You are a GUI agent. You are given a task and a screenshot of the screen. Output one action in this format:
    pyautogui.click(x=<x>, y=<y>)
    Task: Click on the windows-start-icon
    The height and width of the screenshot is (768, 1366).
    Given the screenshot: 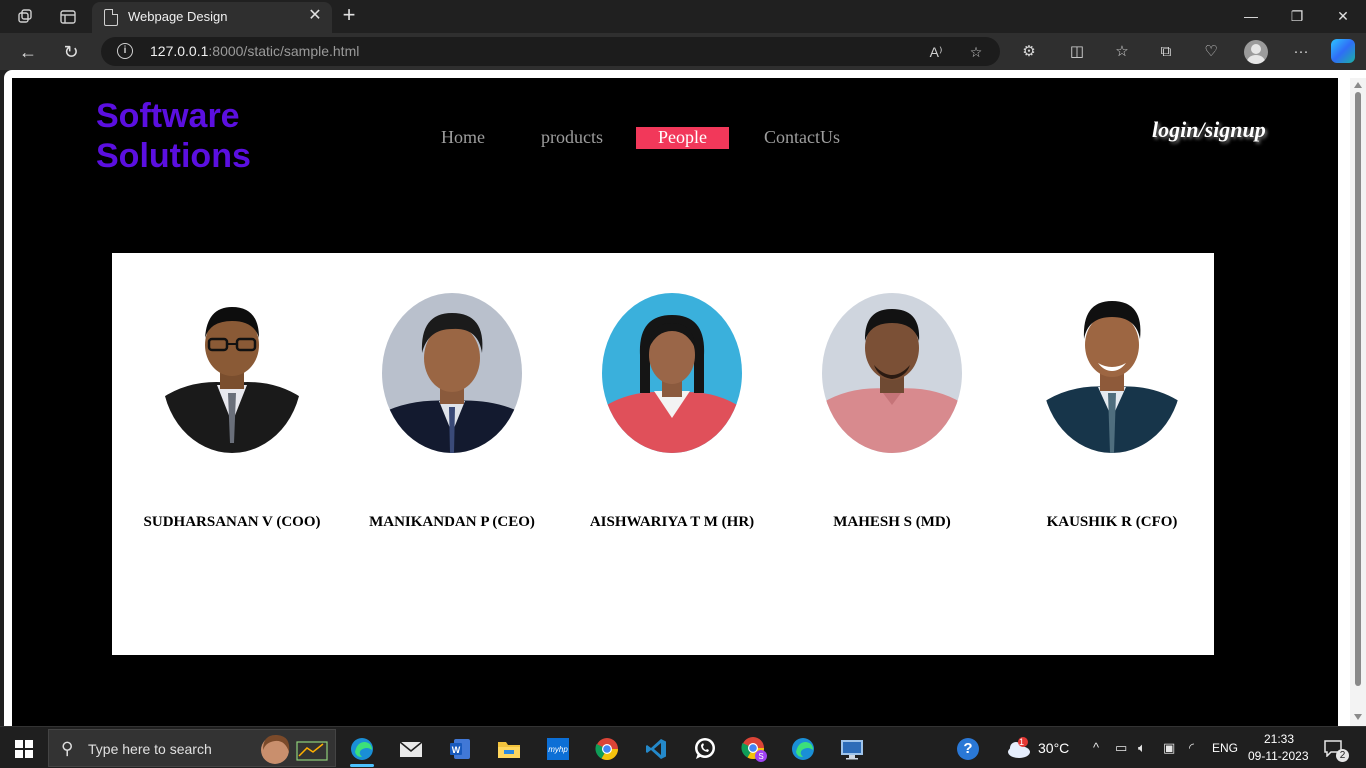 What is the action you would take?
    pyautogui.click(x=24, y=749)
    